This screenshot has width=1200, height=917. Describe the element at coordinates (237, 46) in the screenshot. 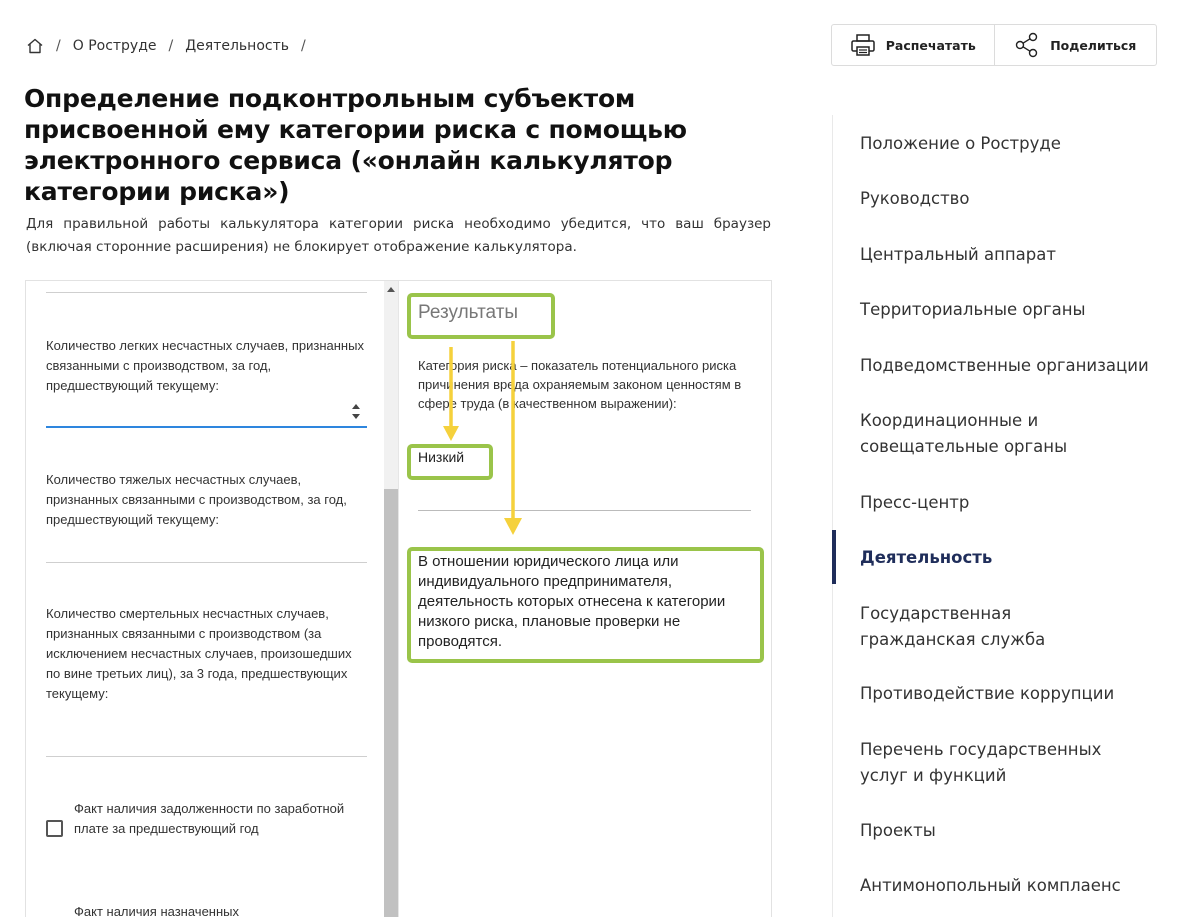

I see `breadcrumb-link-activity: Деятельность` at that location.